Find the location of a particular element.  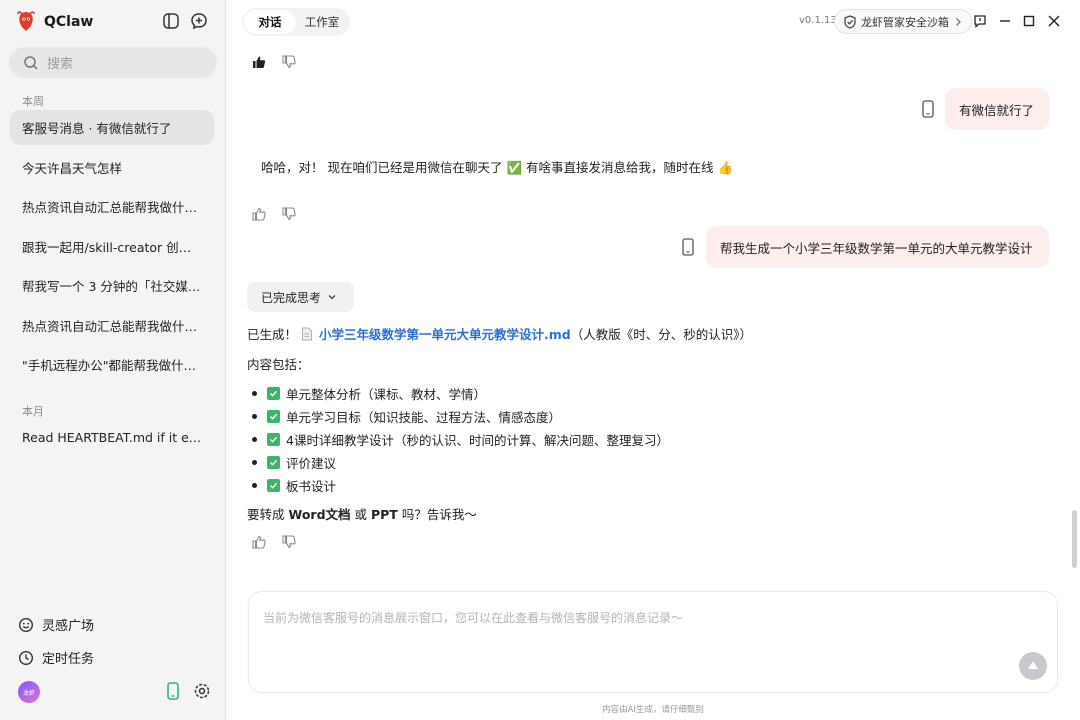

thinking-toggle: 已完成思考 is located at coordinates (300, 297).